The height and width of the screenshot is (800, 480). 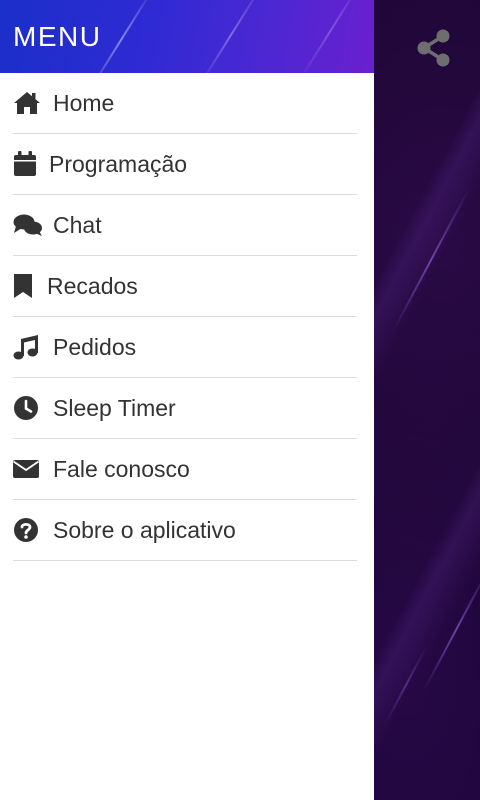 What do you see at coordinates (185, 286) in the screenshot?
I see `menu-item-recados: Recados` at bounding box center [185, 286].